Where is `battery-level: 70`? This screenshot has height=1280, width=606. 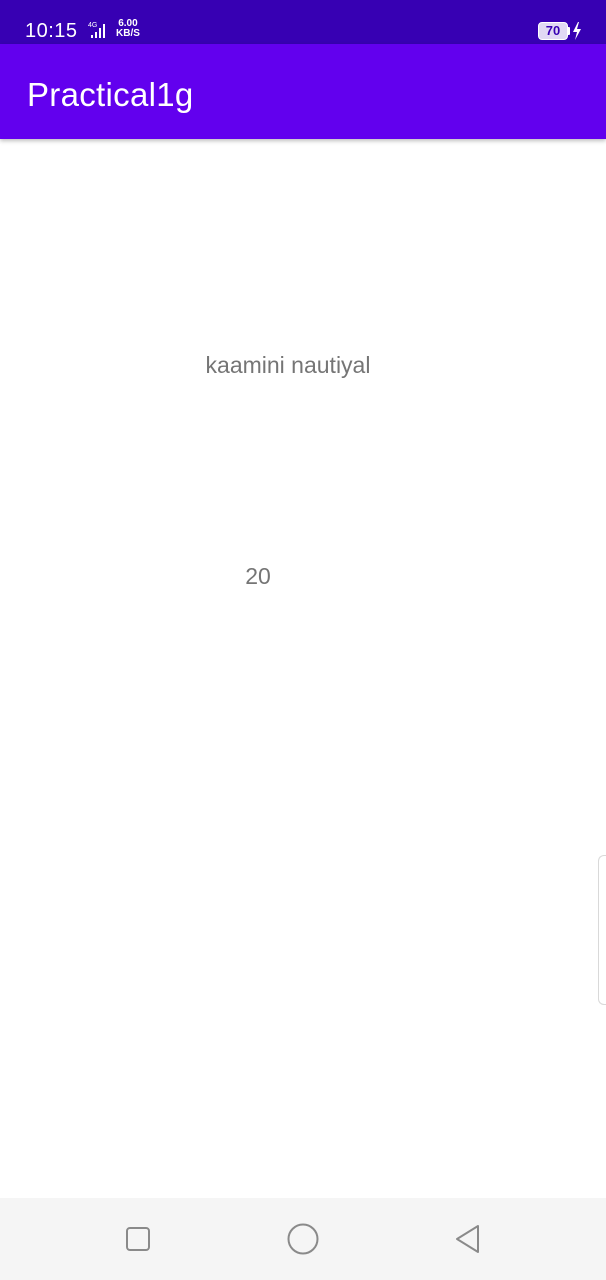
battery-level: 70 is located at coordinates (553, 30).